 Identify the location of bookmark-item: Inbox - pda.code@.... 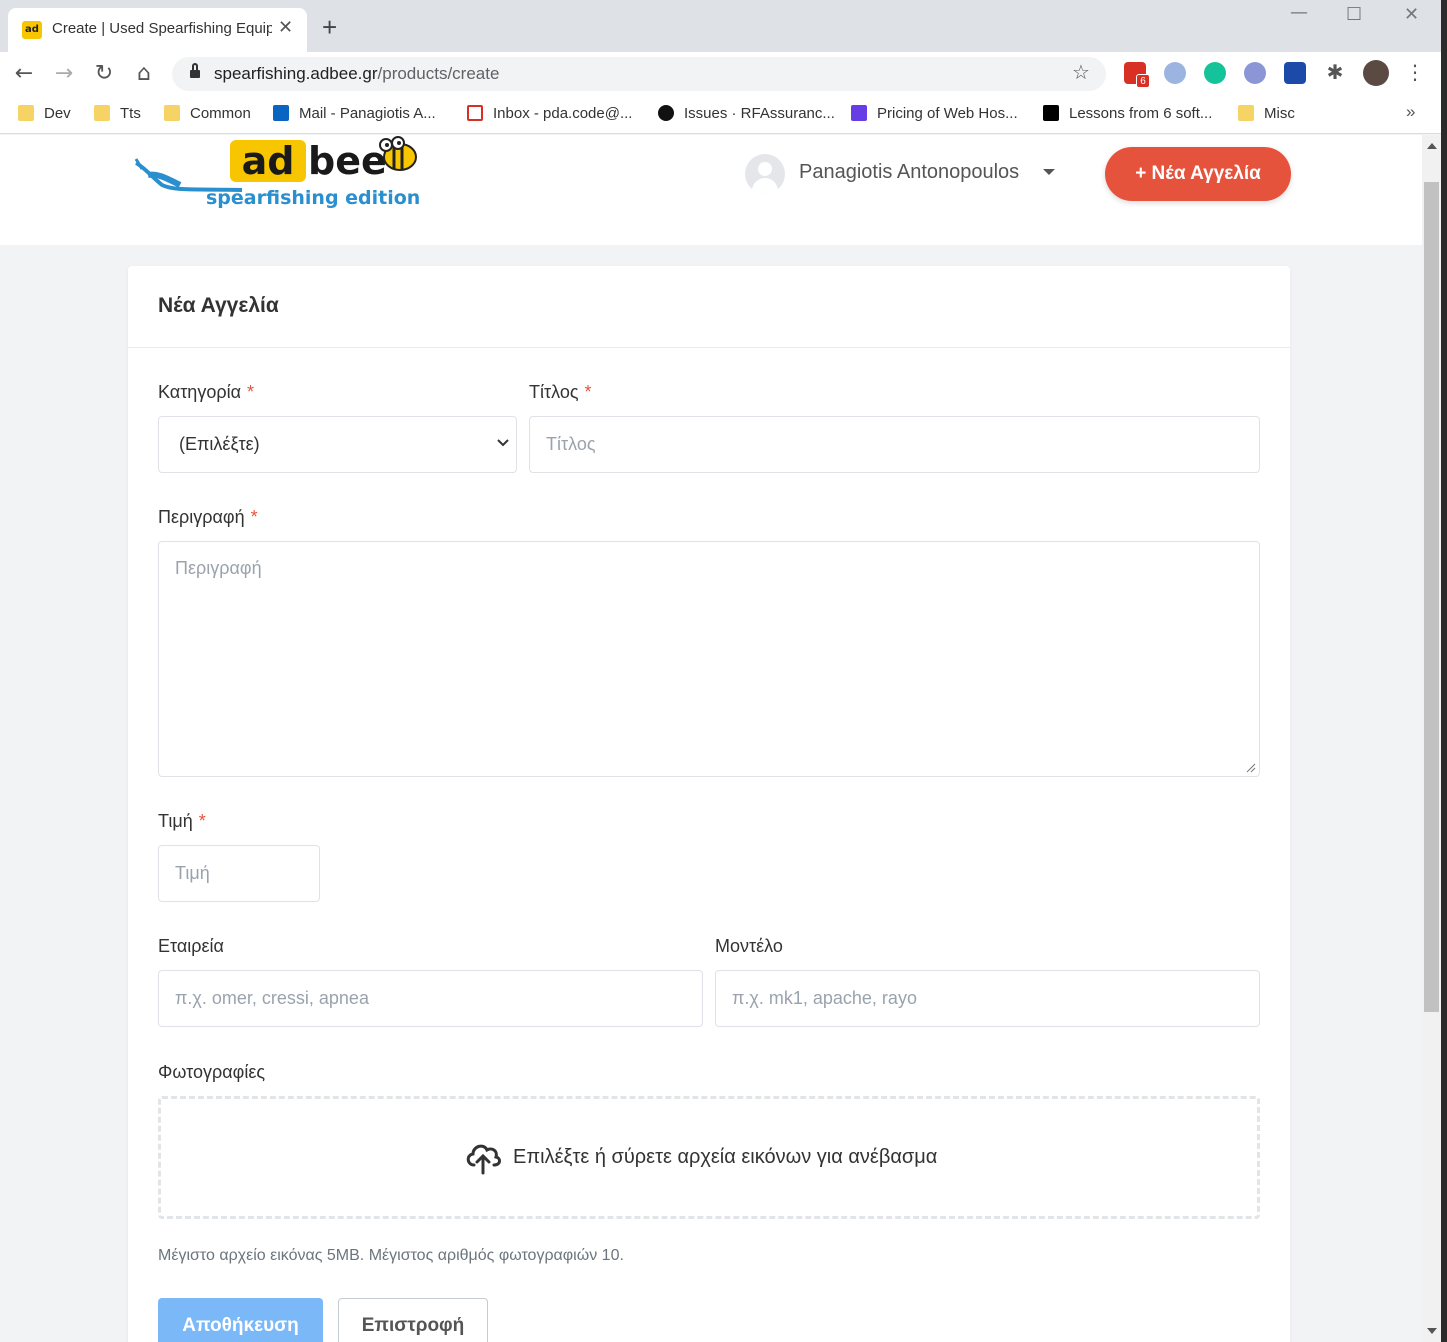
(549, 113).